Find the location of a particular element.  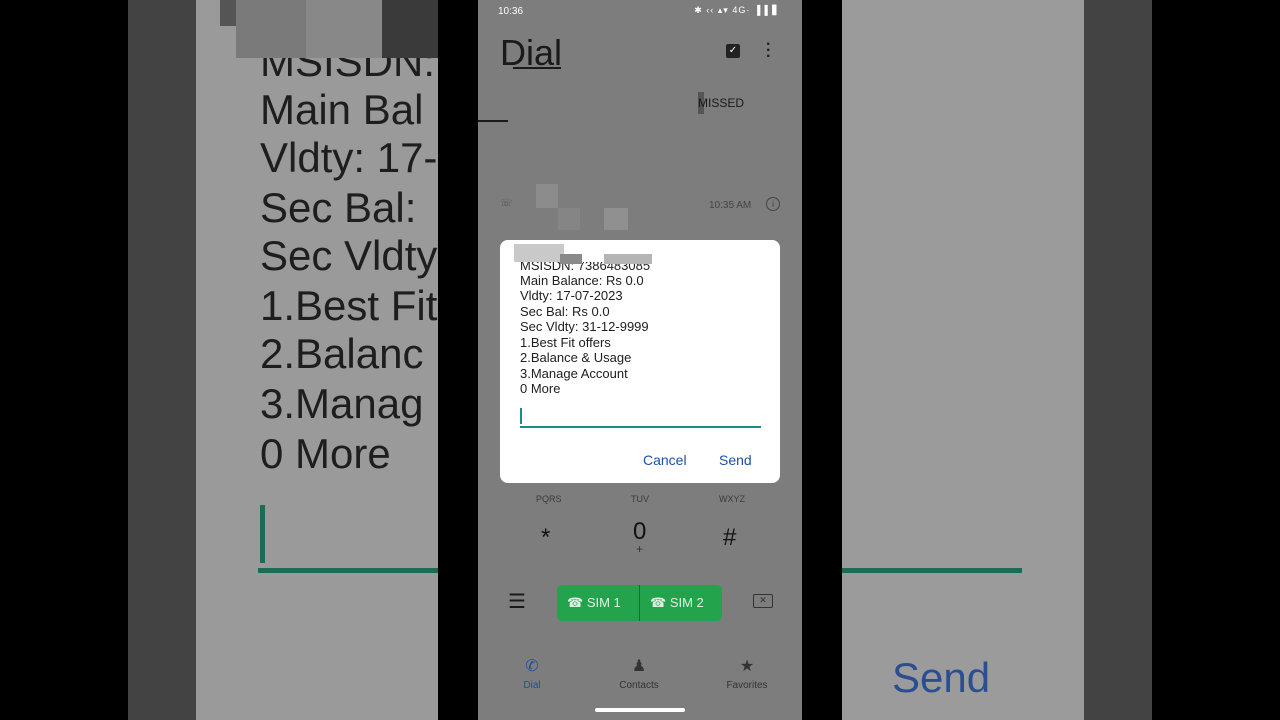

bg-line: Sec Bal: is located at coordinates (338, 207).